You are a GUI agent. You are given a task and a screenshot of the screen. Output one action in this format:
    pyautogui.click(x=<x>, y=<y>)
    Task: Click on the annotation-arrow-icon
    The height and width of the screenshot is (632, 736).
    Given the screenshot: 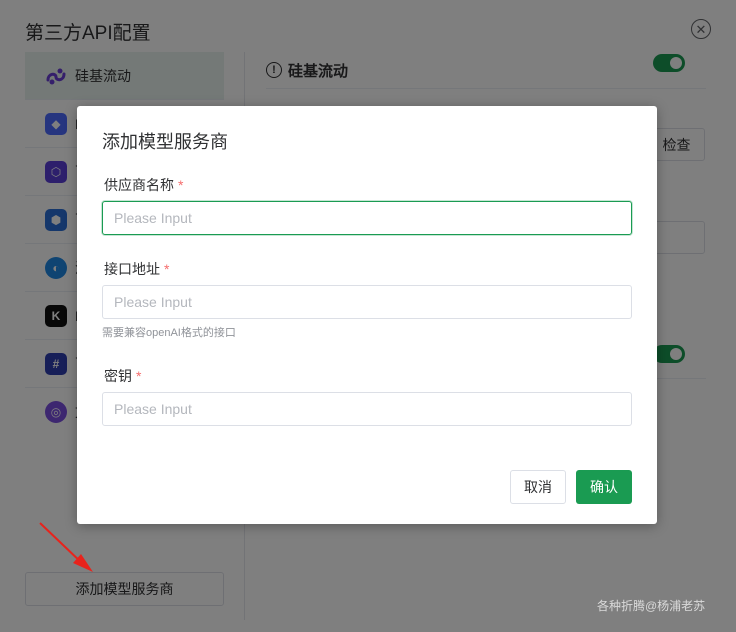 What is the action you would take?
    pyautogui.click(x=66, y=547)
    